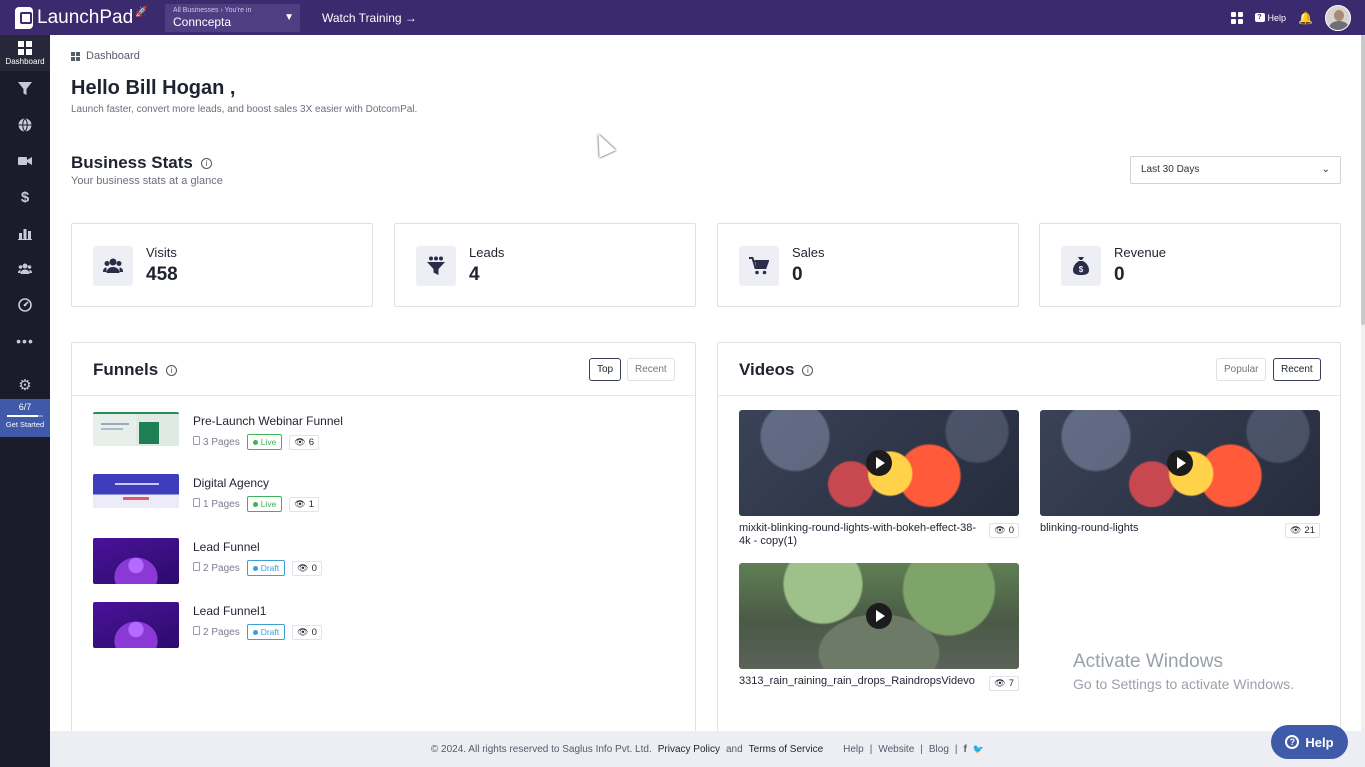 The image size is (1365, 767). I want to click on sidebar-item-contacts, so click(25, 269).